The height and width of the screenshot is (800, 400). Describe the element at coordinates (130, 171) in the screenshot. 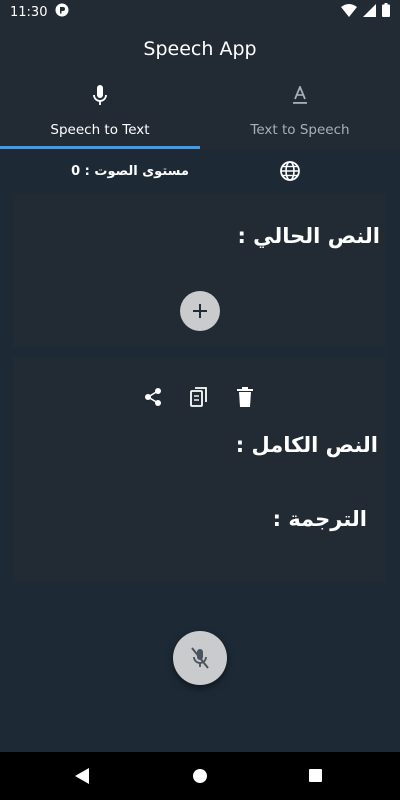

I see `volume-level-label: مستوى الصوت : 0` at that location.